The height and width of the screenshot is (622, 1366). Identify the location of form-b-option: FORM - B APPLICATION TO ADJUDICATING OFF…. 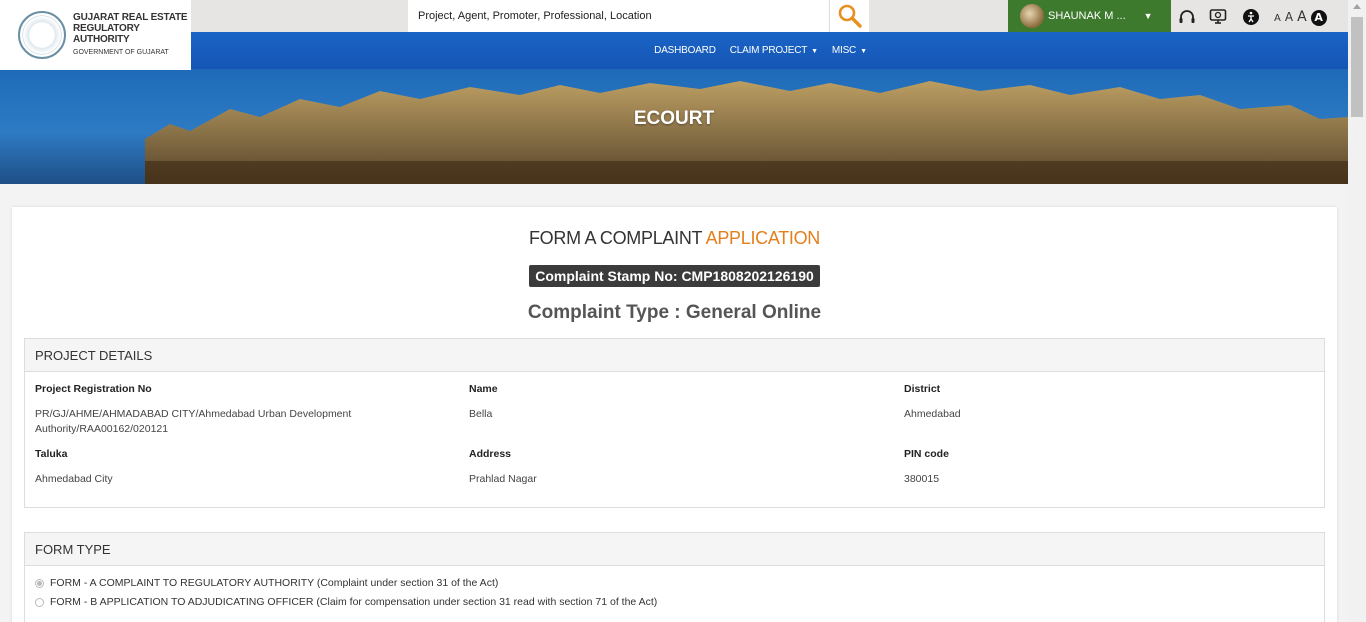
(346, 602).